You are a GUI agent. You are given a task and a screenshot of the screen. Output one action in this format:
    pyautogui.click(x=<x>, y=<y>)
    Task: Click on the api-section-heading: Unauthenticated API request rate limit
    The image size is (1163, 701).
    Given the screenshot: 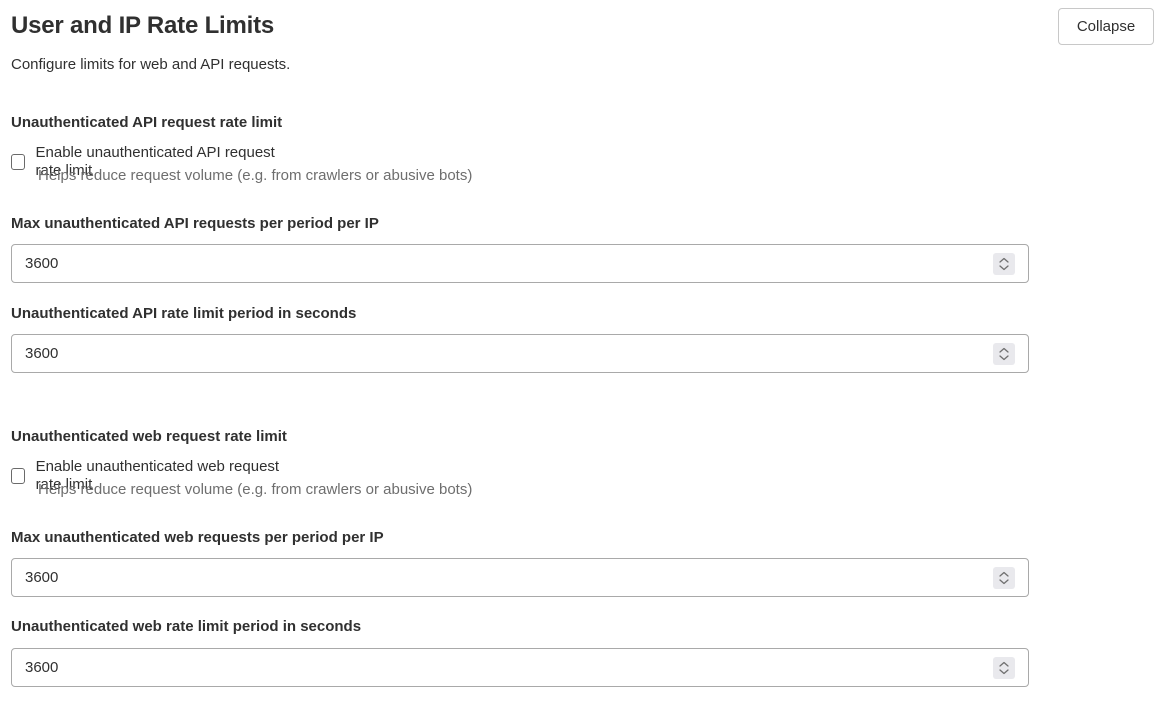 What is the action you would take?
    pyautogui.click(x=147, y=122)
    